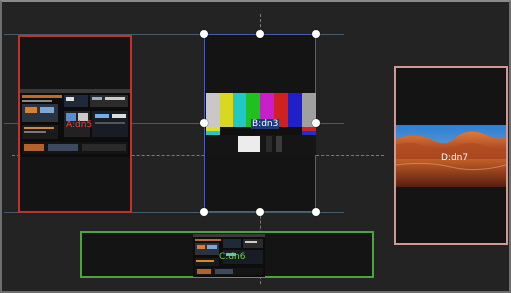  Describe the element at coordinates (204, 34) in the screenshot. I see `resize-handle-top-left` at that location.